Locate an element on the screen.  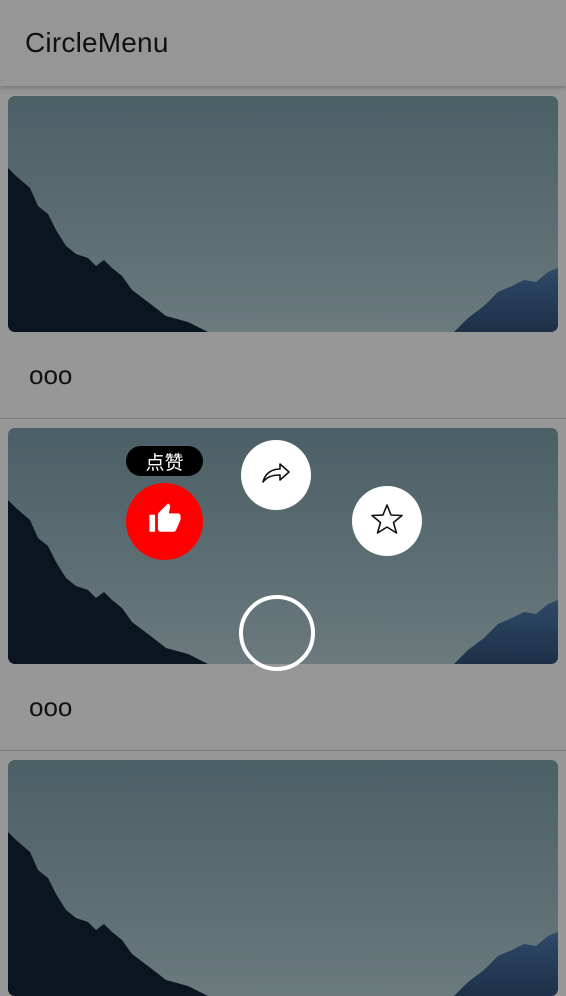
thumbs-up-icon is located at coordinates (165, 521).